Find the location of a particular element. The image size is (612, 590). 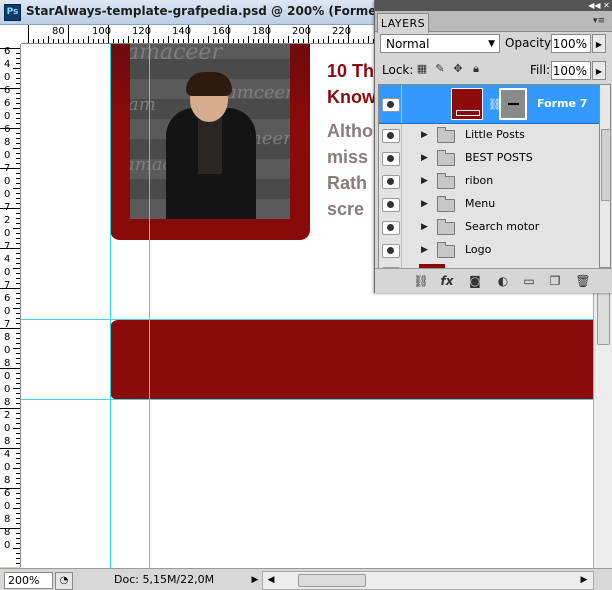

layer-group-row: ▶ ribon is located at coordinates (489, 182).